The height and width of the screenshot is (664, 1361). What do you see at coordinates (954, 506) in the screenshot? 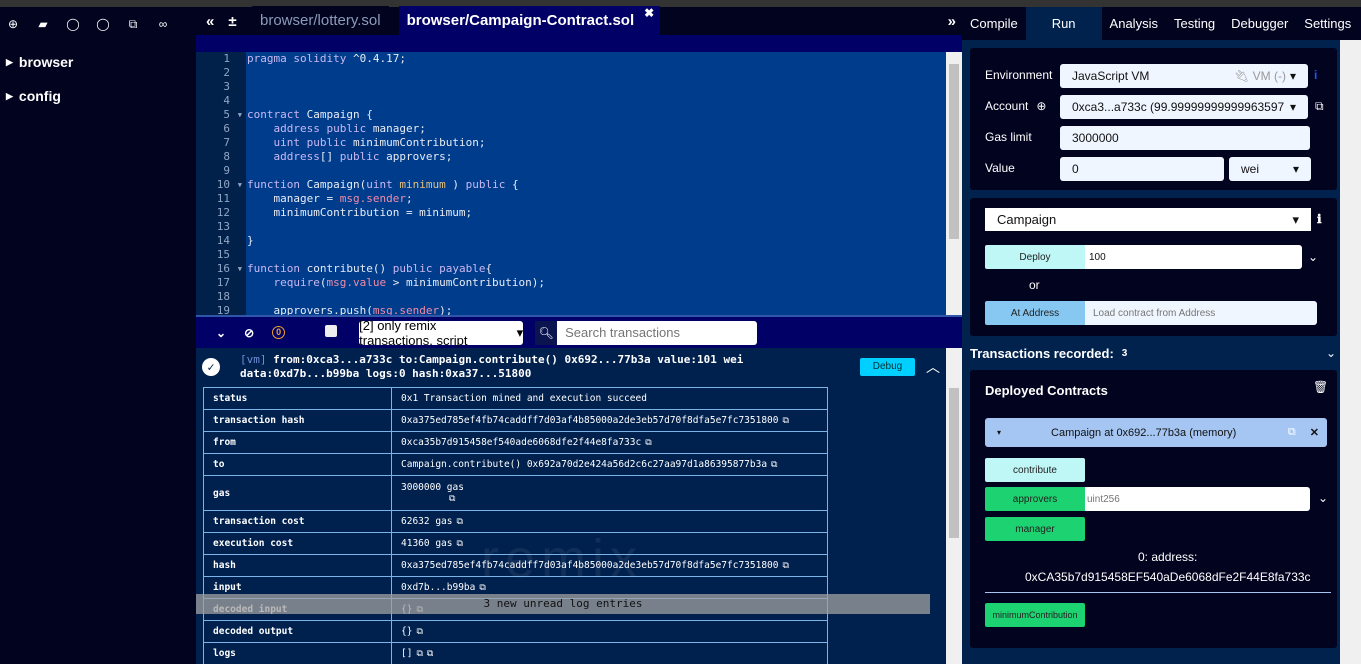
I see `terminal-scrollbar` at bounding box center [954, 506].